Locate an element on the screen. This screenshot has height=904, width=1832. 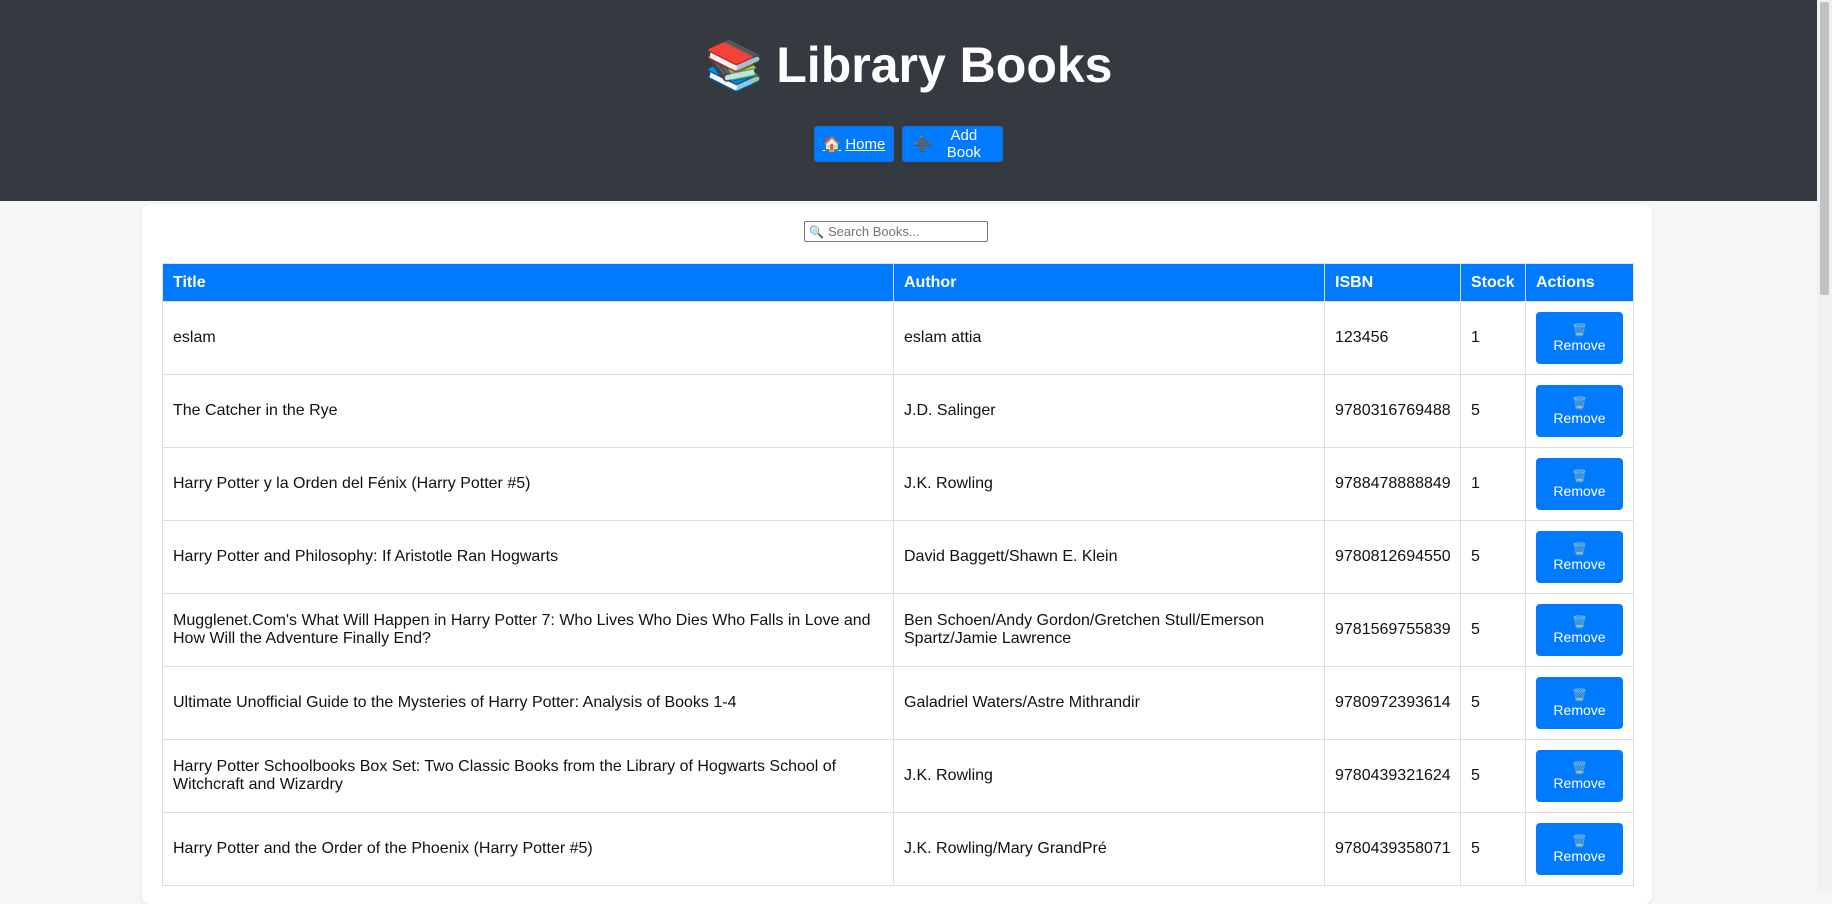
book-author-cell: Galadriel Waters/Astre Mithrandir is located at coordinates (1109, 703).